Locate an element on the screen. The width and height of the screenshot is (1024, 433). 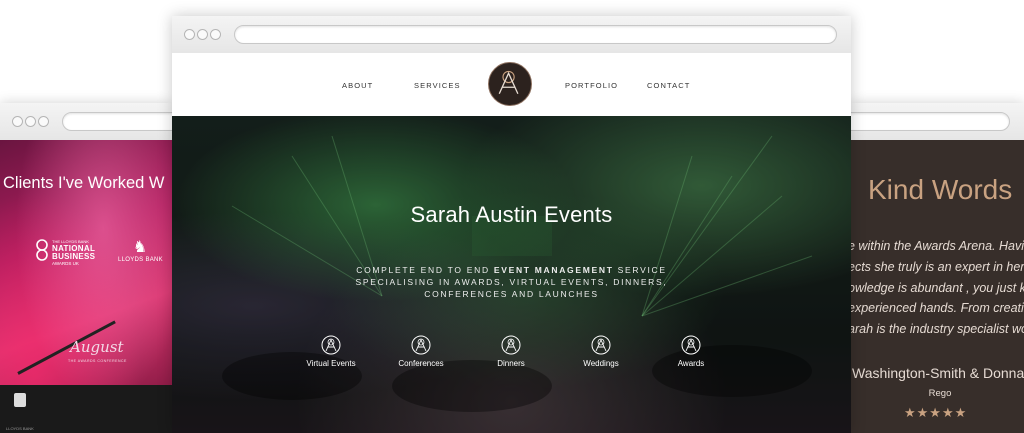
hero-title: Sarah Austin Events is located at coordinates (511, 214).